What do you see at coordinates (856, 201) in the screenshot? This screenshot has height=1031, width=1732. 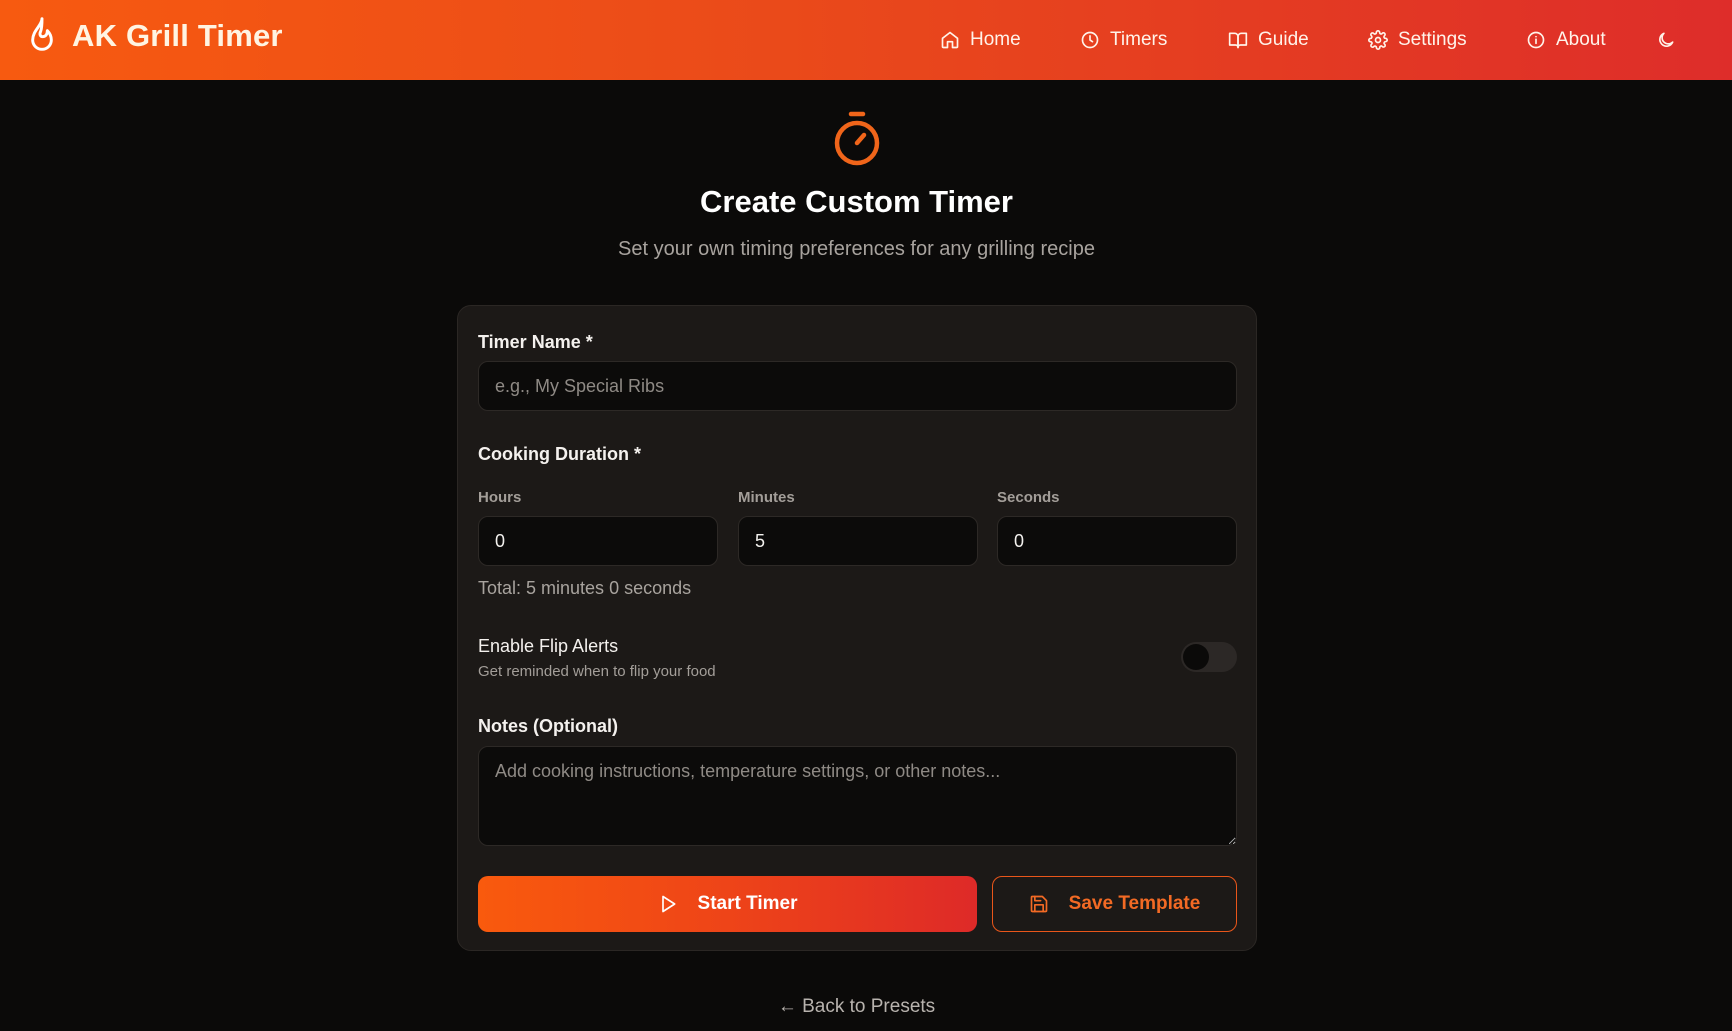 I see `page-title: Create Custom Timer` at bounding box center [856, 201].